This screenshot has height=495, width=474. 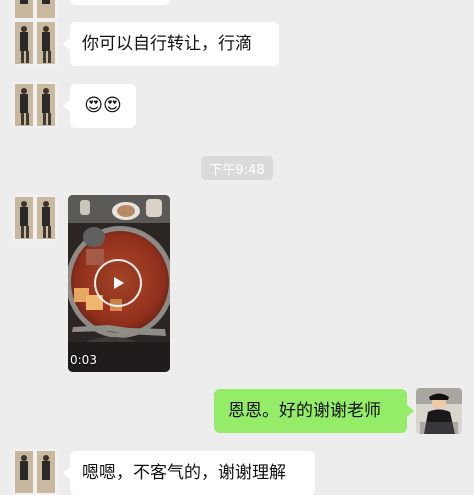 What do you see at coordinates (120, 2) in the screenshot?
I see `message-bubble-top-partial` at bounding box center [120, 2].